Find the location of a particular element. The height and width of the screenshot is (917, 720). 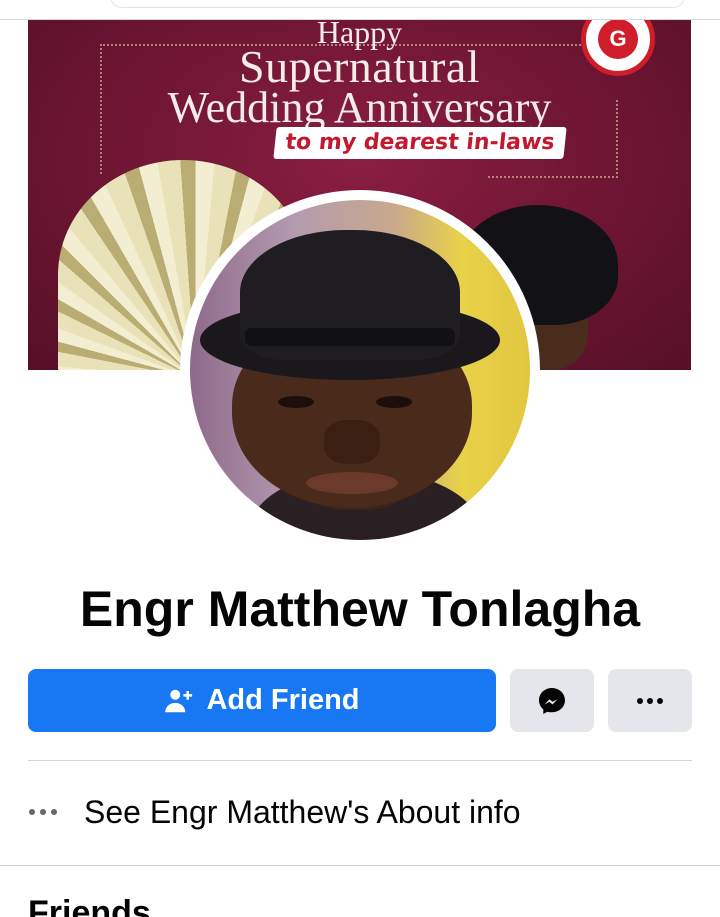

add-friend-button: Add Friend is located at coordinates (262, 700).